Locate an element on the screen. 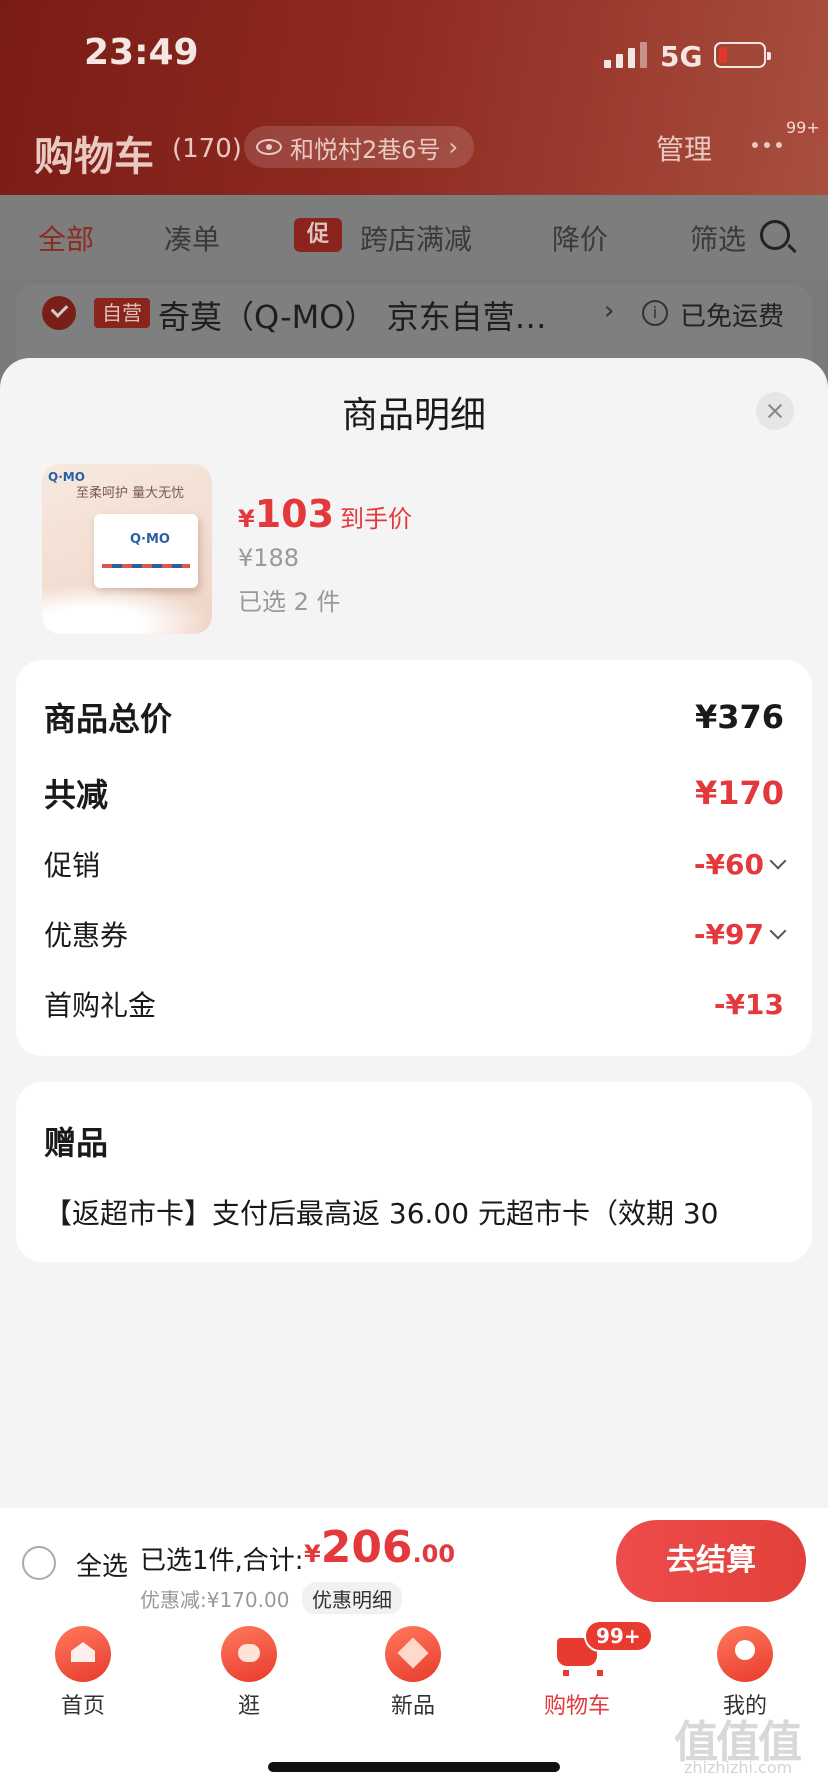 The image size is (828, 1792). info-icon: i is located at coordinates (655, 313).